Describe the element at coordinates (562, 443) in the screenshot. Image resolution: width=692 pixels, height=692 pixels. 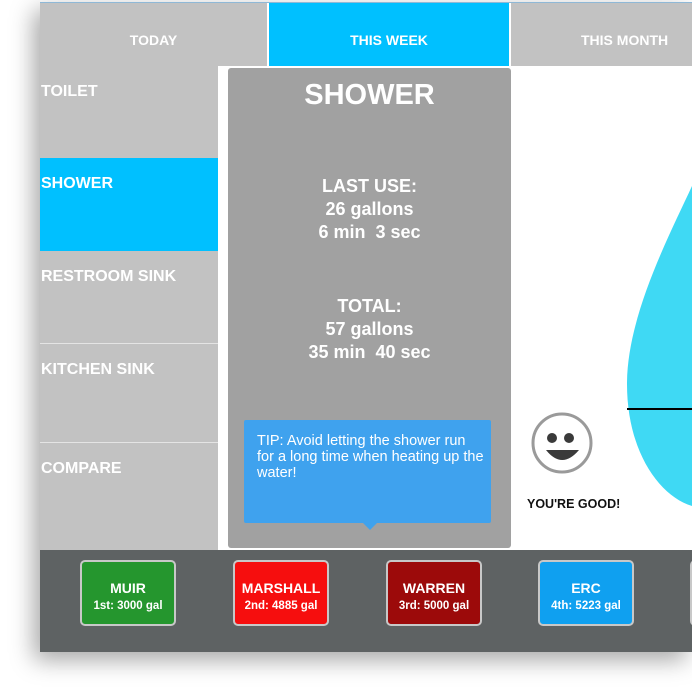
I see `smiley-face-icon` at that location.